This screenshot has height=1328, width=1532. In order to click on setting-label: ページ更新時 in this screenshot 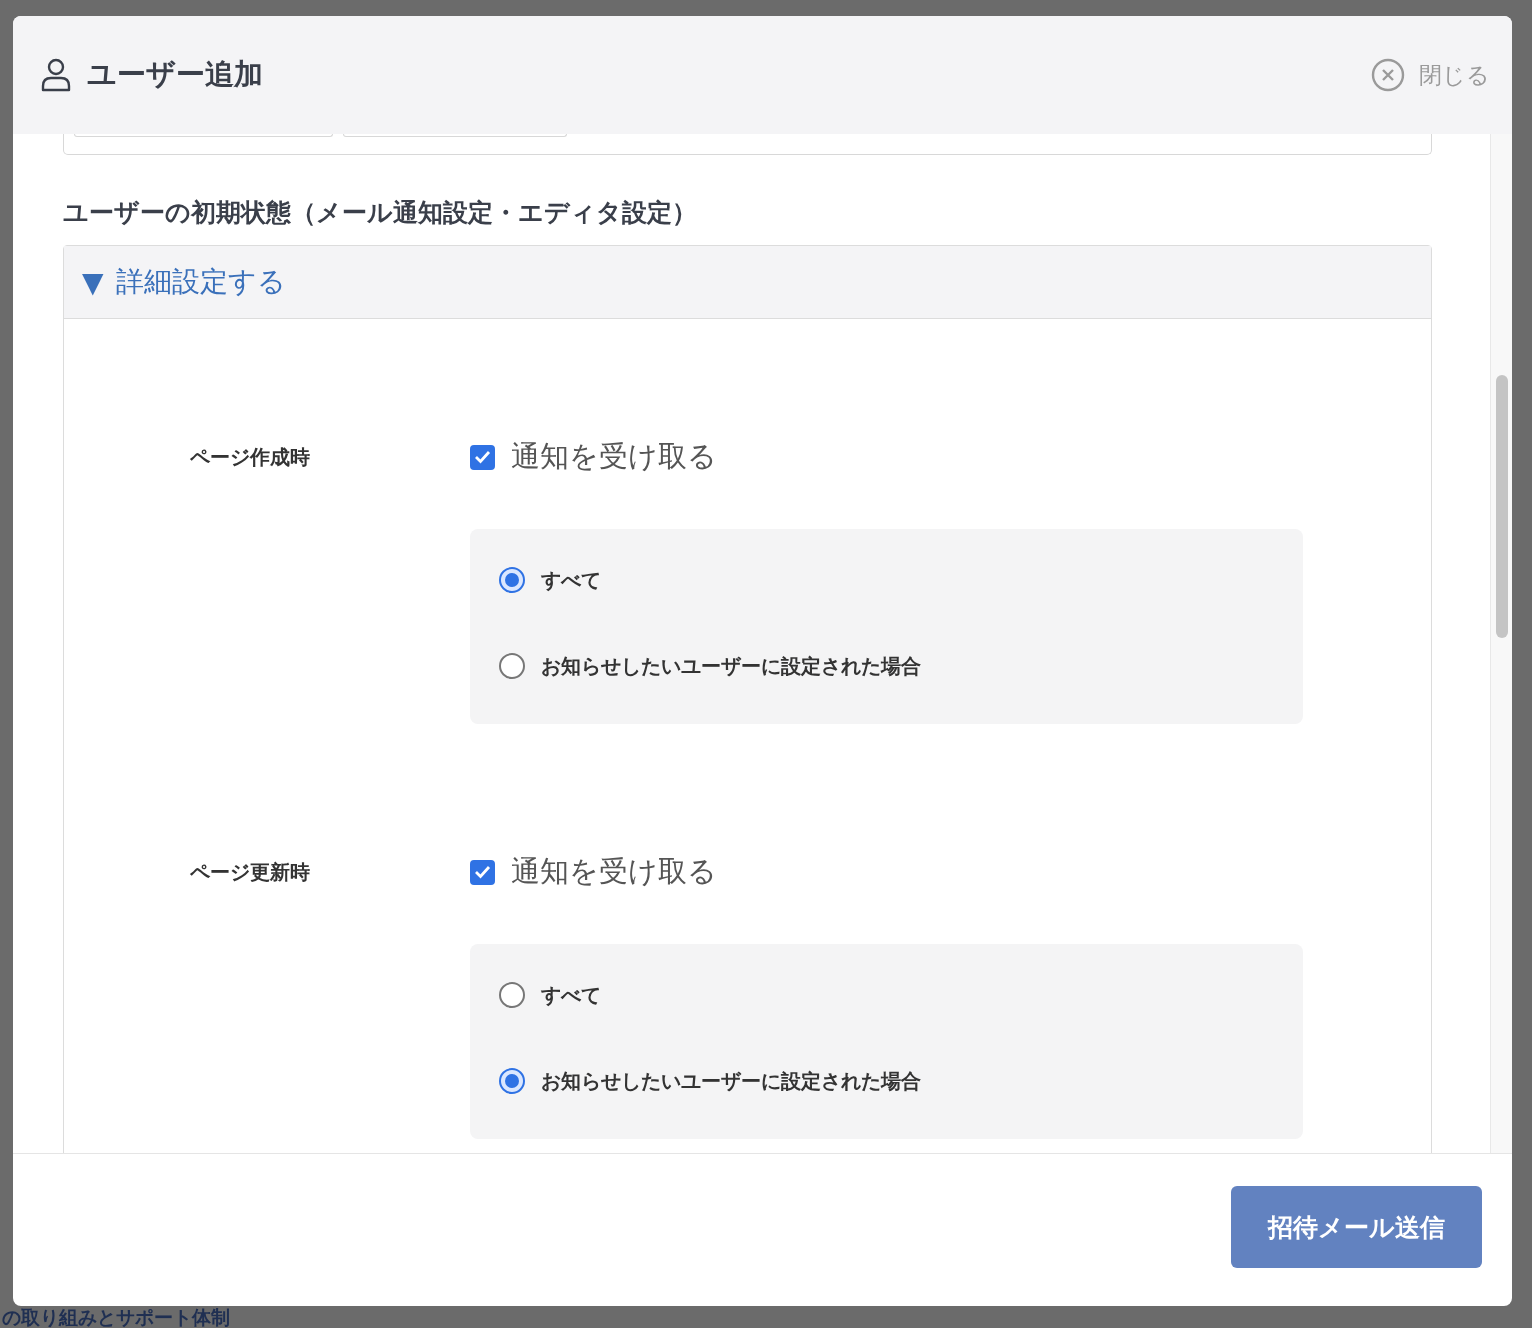, I will do `click(250, 872)`.